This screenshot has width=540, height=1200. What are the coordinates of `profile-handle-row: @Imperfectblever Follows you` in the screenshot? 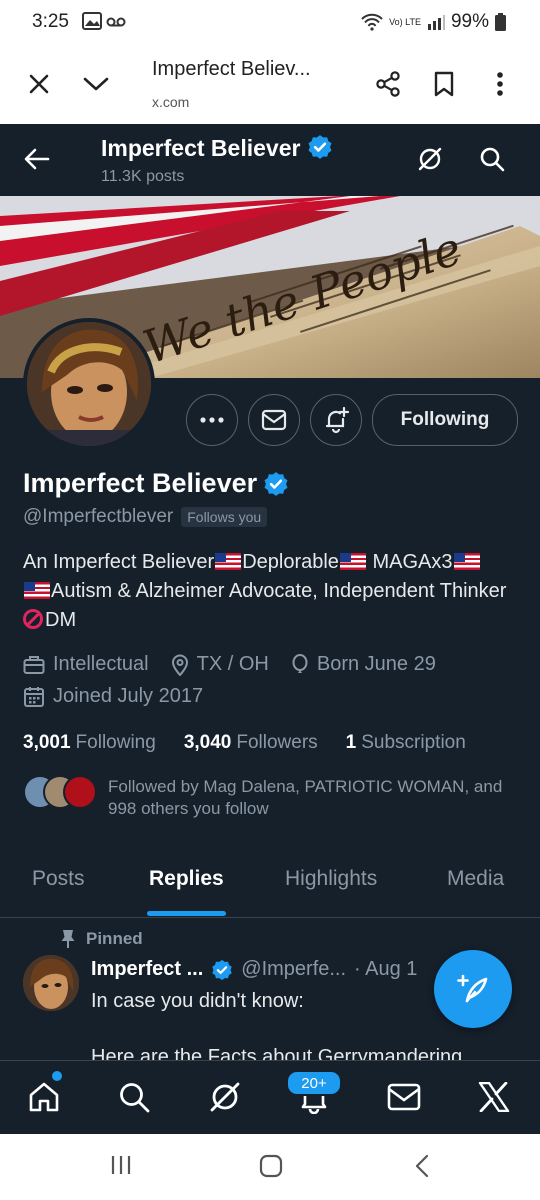 It's located at (145, 517).